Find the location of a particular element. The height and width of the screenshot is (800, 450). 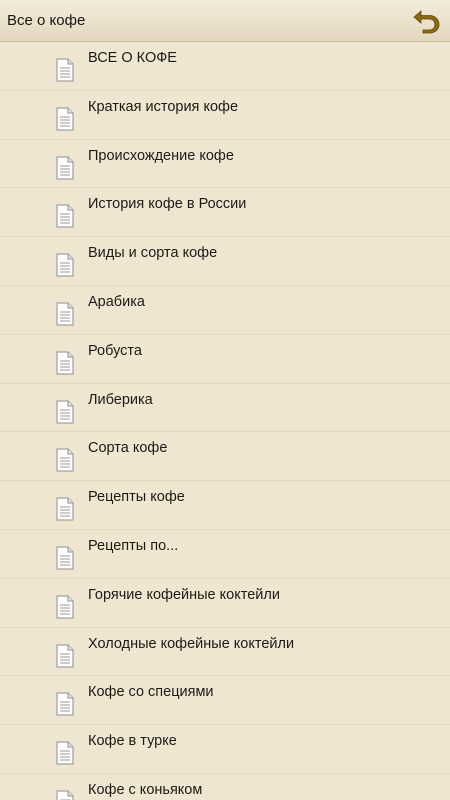

back-button is located at coordinates (427, 21).